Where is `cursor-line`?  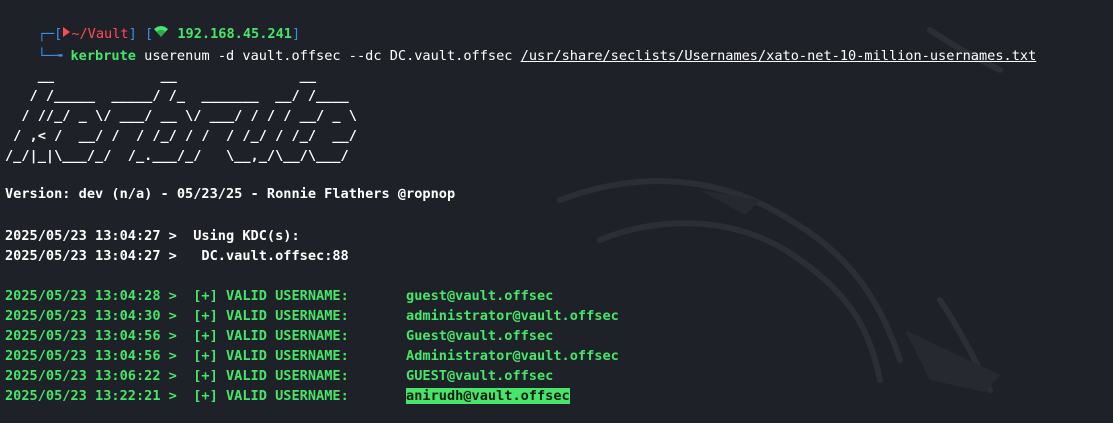 cursor-line is located at coordinates (25, 413).